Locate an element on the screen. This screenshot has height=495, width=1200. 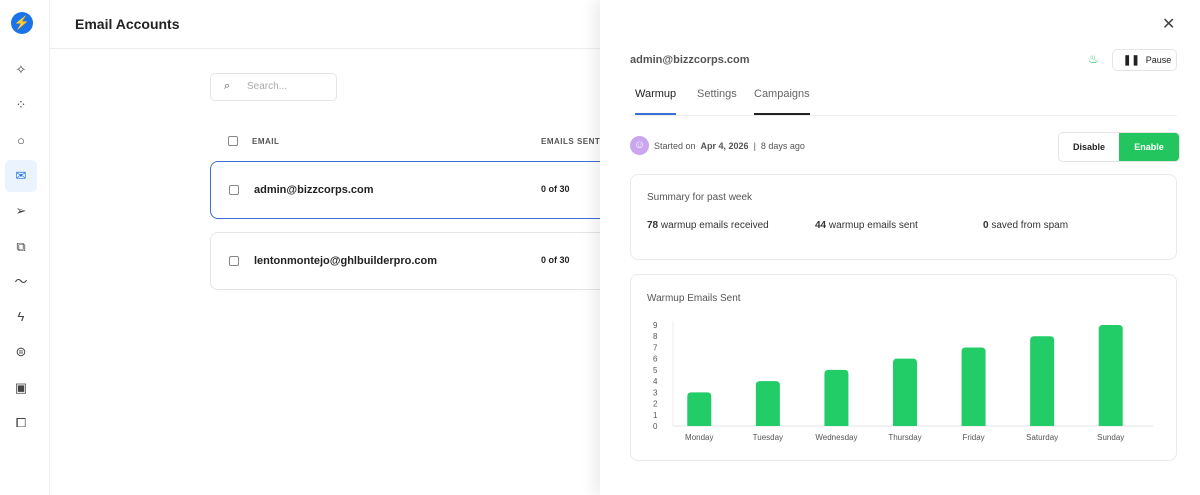
stat-sent: 44 warmup emails sent is located at coordinates (866, 225).